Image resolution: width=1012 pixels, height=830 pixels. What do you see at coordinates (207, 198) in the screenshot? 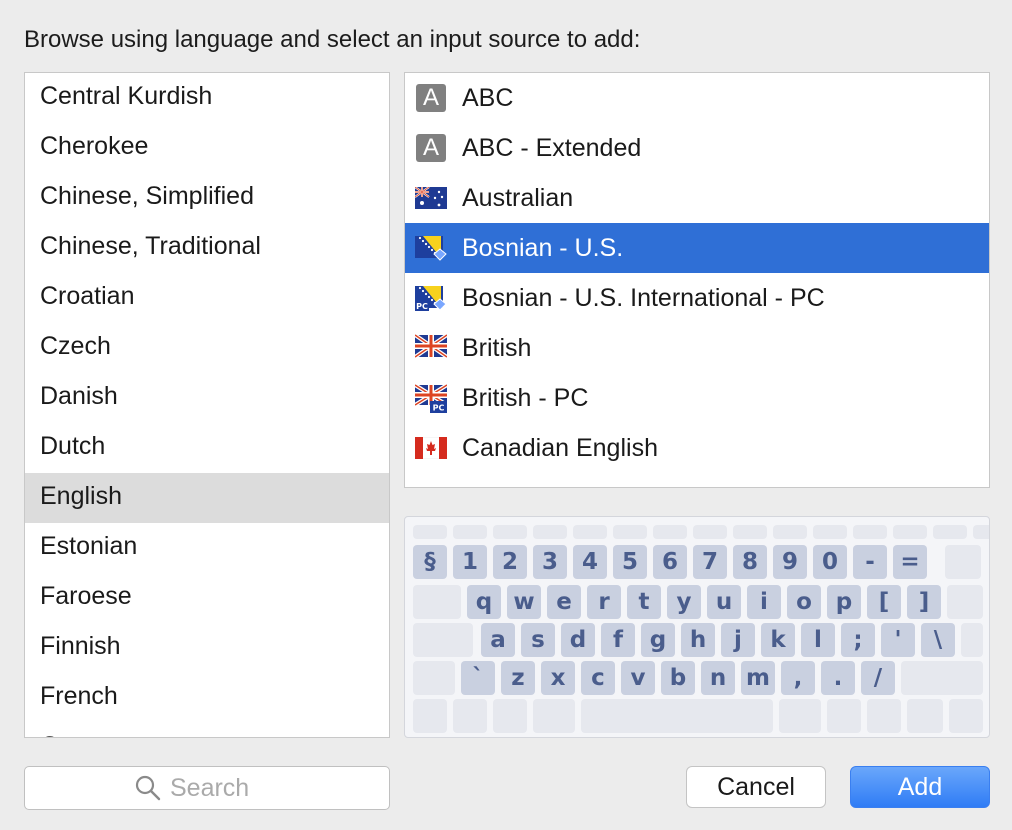
I see `language-item: Chinese, Simplified` at bounding box center [207, 198].